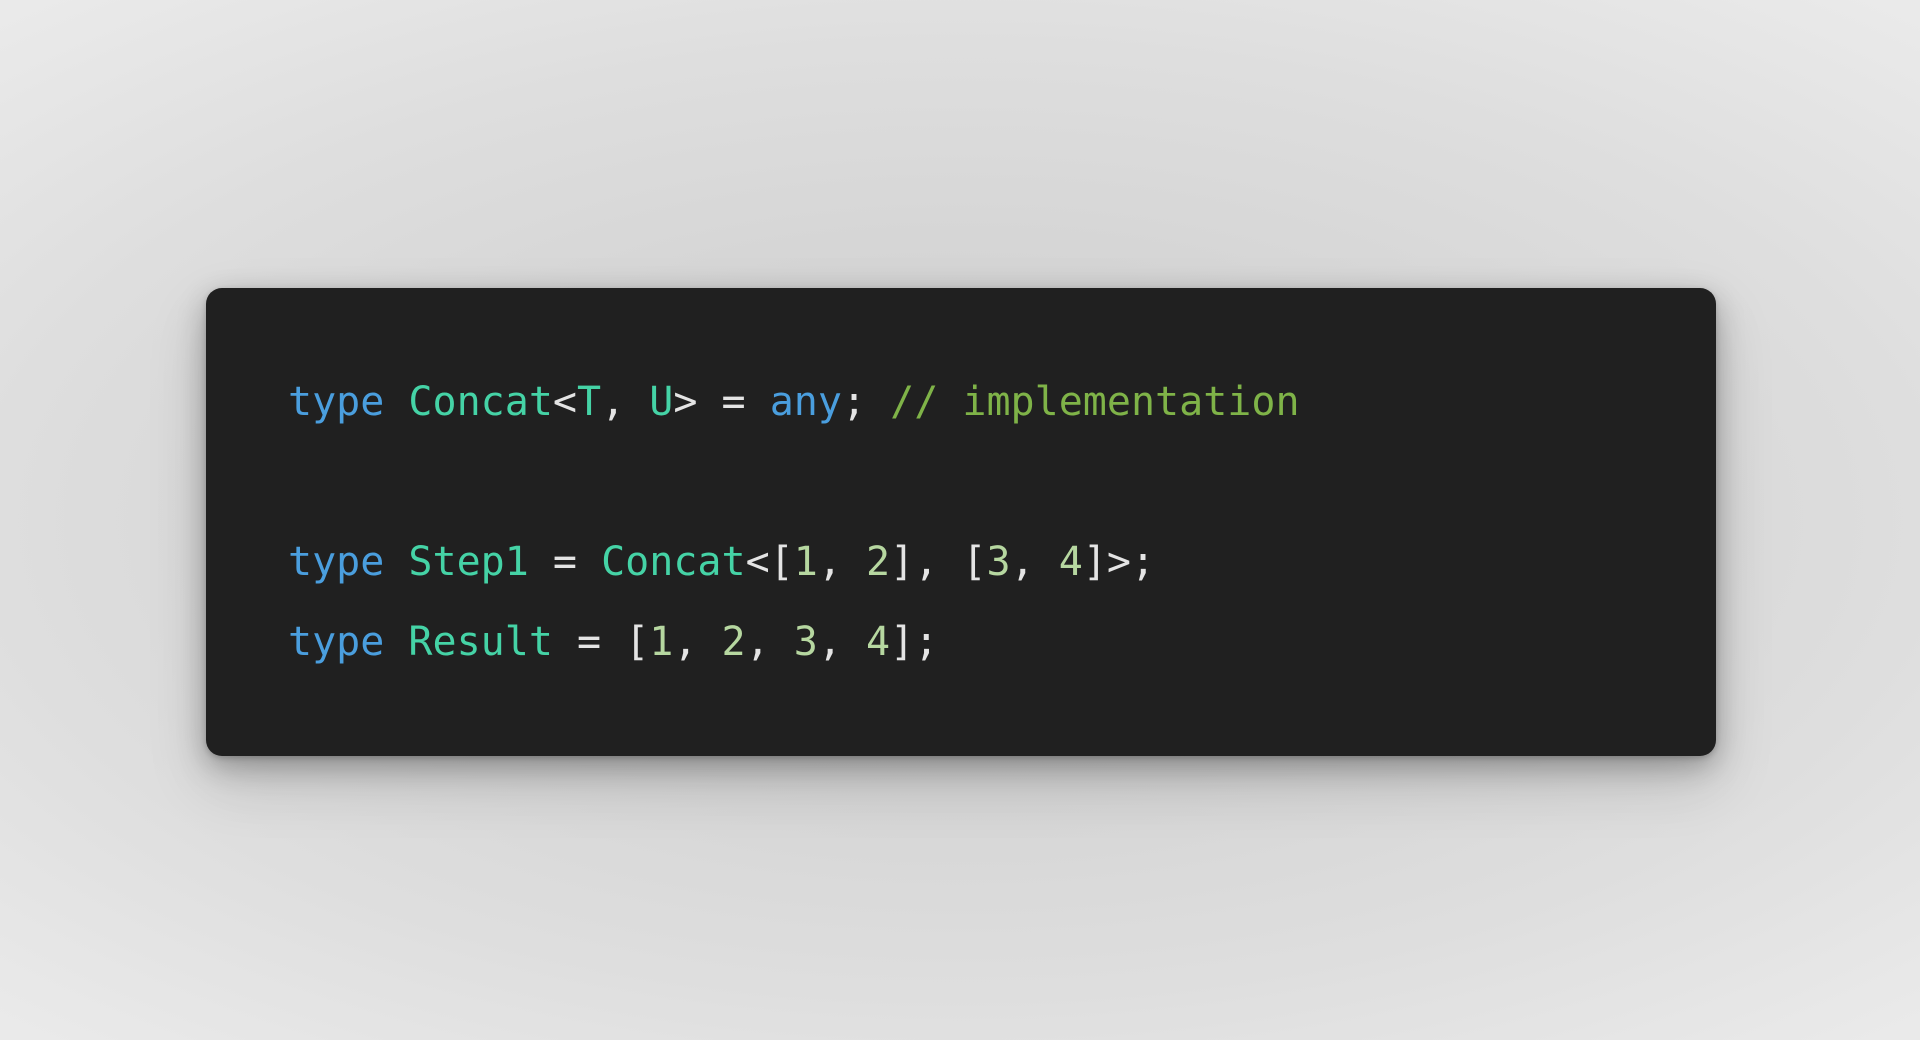 The height and width of the screenshot is (1040, 1920). Describe the element at coordinates (661, 402) in the screenshot. I see `code-token-type: U` at that location.